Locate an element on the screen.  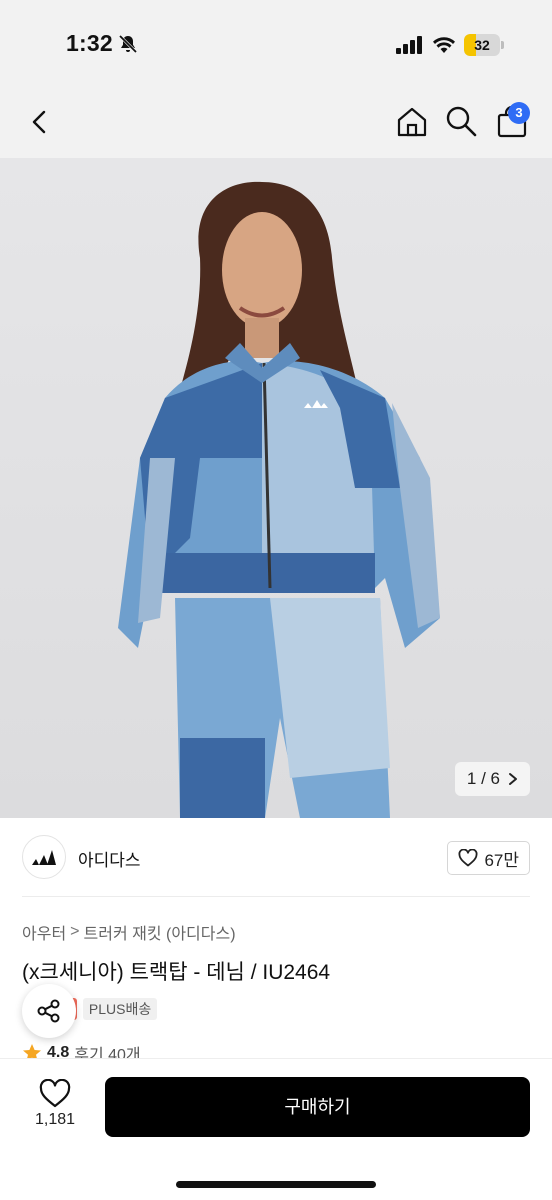
battery-icon: 32 is located at coordinates (484, 45).